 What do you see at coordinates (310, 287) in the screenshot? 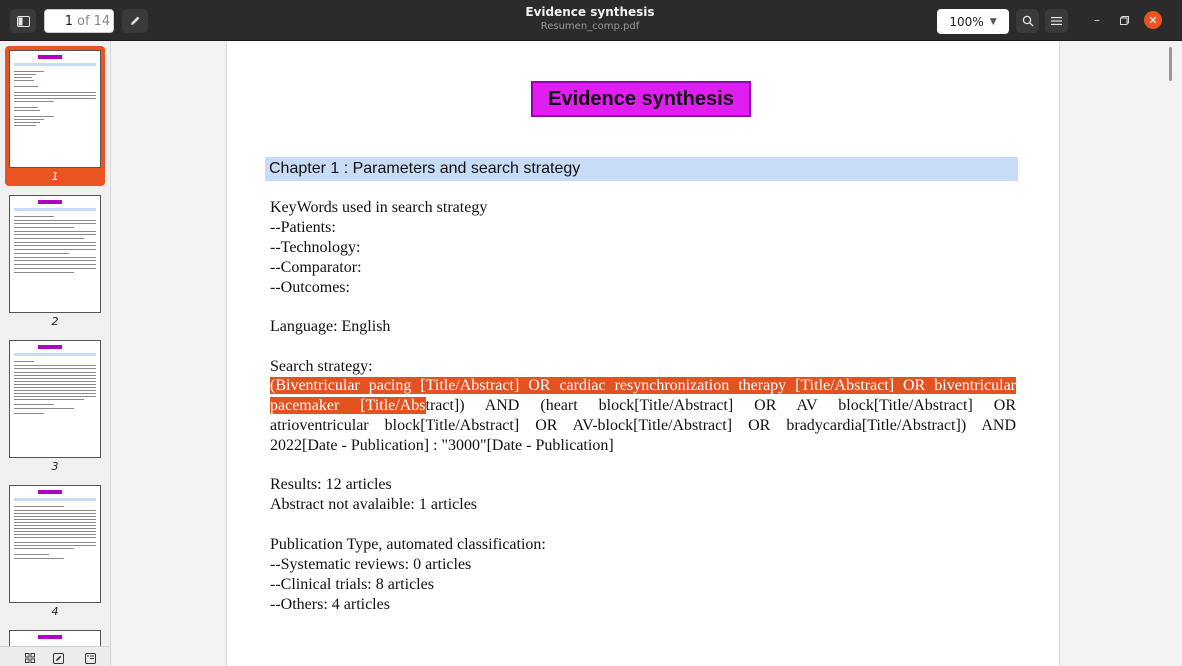
I see `keyword-outcomes: --Outcomes:` at bounding box center [310, 287].